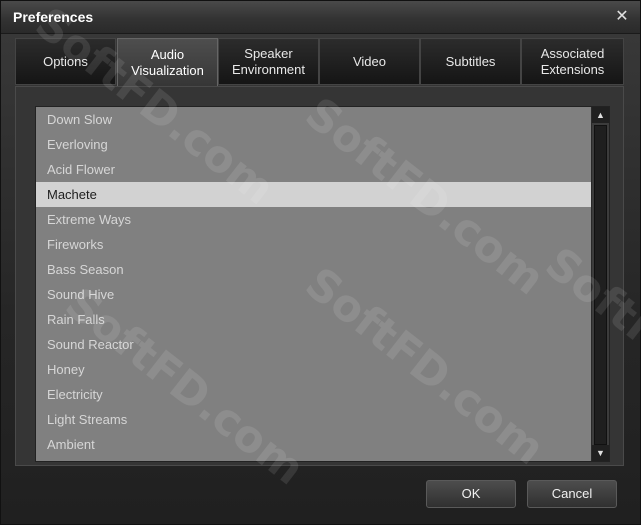  I want to click on tab-speaker-environment: Speaker Environment, so click(268, 61).